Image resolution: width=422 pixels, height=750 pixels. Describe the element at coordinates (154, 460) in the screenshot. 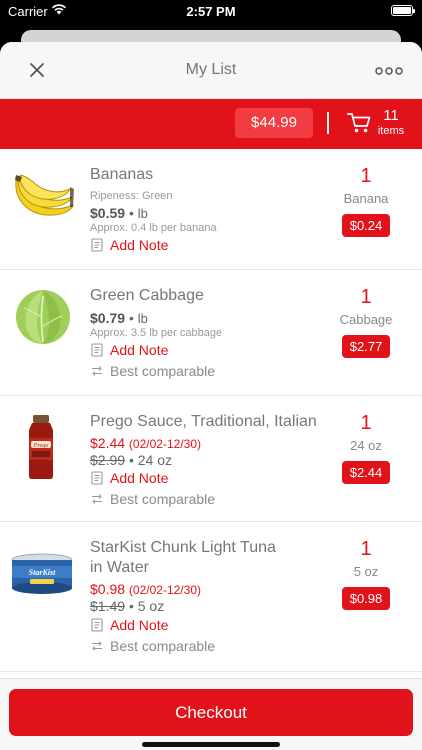

I see `item-size: 24 oz` at that location.